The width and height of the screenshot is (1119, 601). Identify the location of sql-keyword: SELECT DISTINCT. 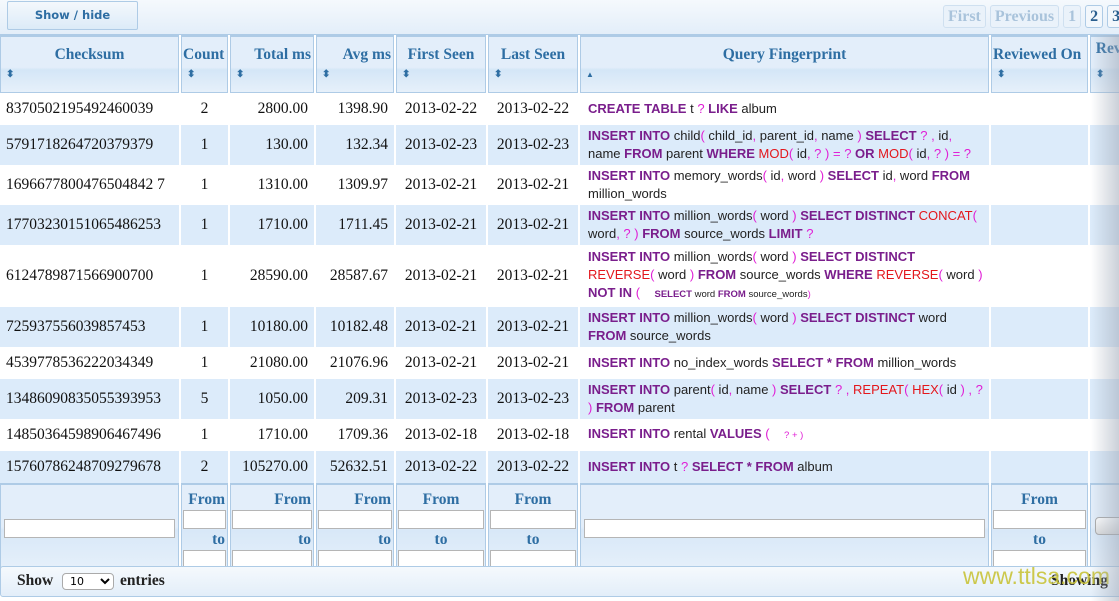
(858, 256).